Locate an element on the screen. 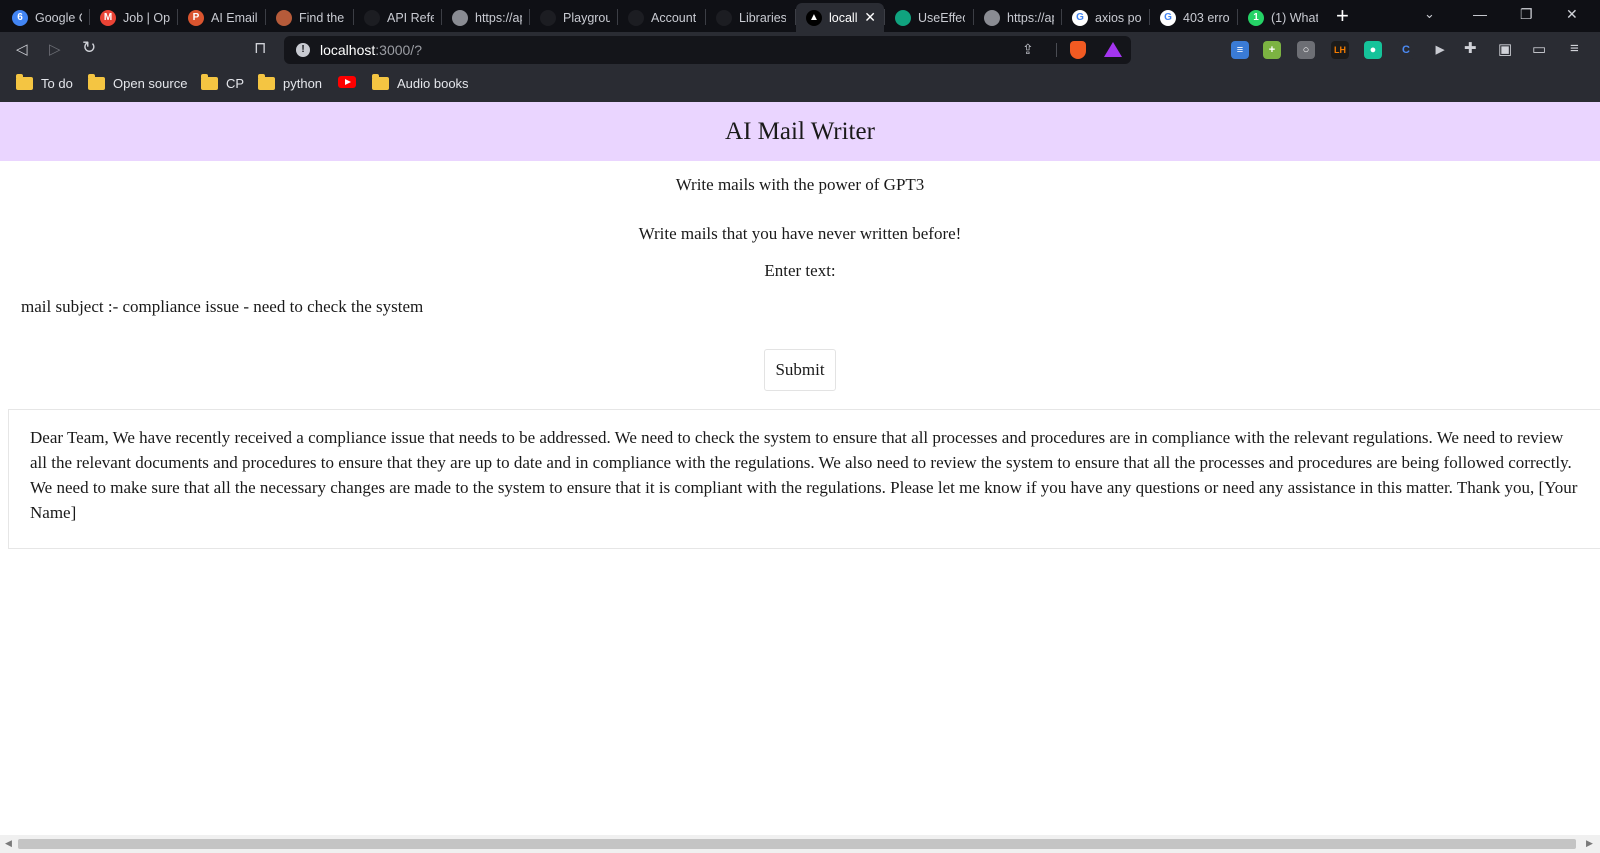  bookmark-label: Open source is located at coordinates (150, 83).